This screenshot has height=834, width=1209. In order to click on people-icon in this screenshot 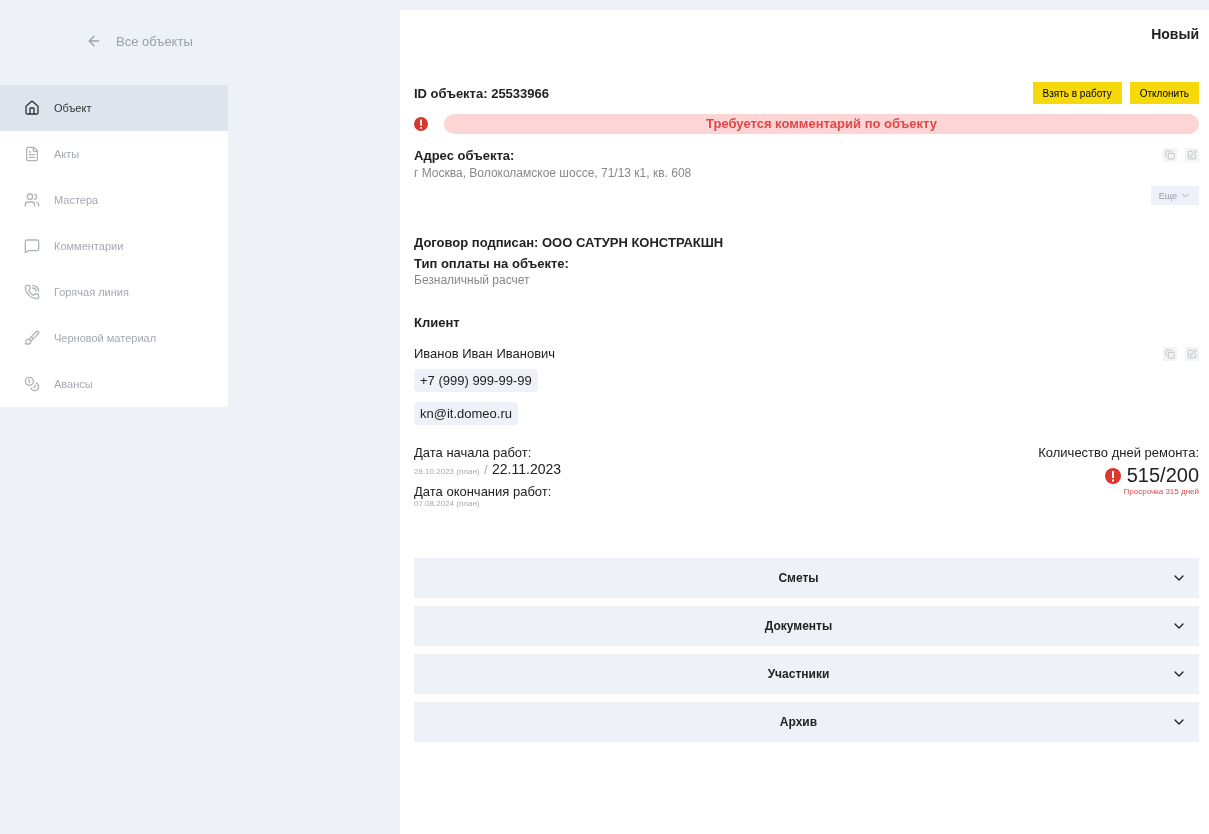, I will do `click(32, 200)`.